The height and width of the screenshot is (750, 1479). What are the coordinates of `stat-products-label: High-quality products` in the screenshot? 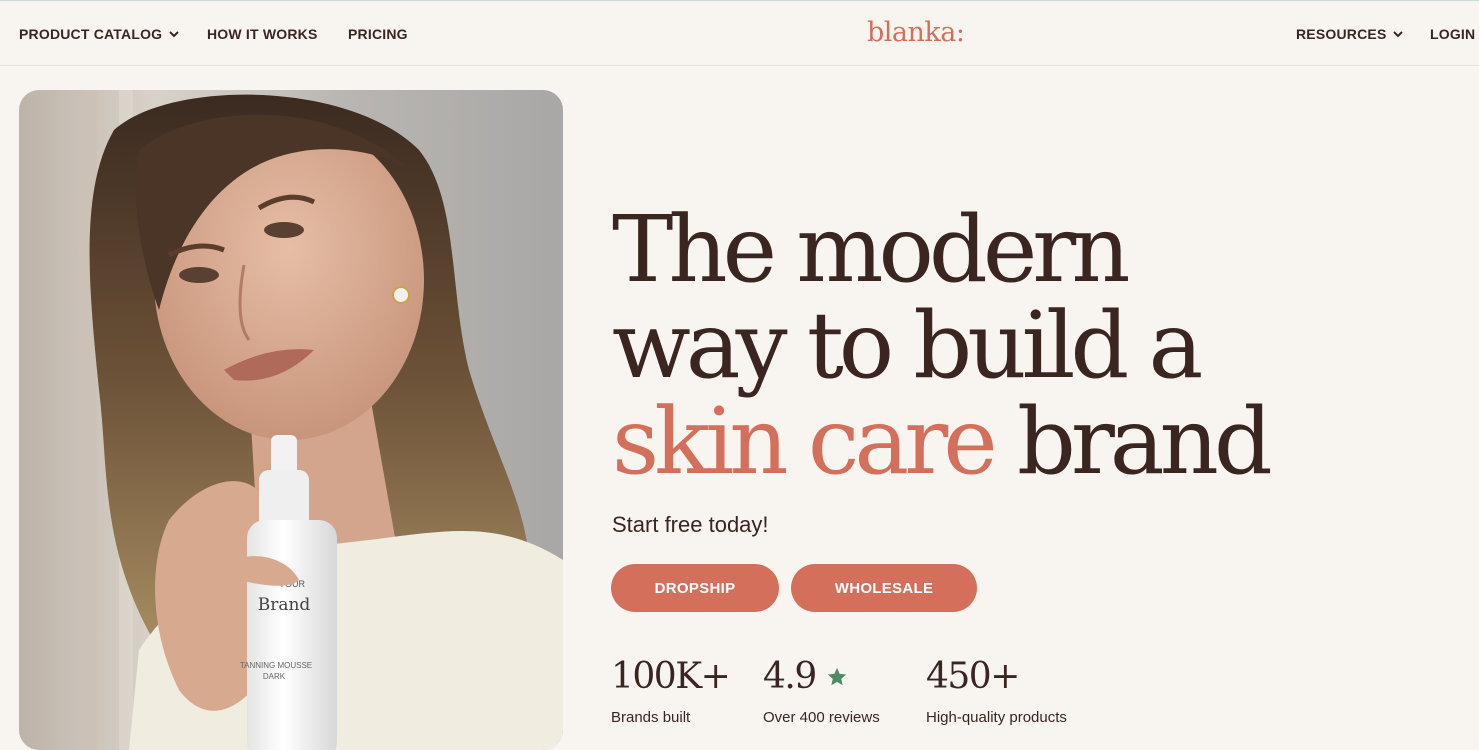 It's located at (996, 717).